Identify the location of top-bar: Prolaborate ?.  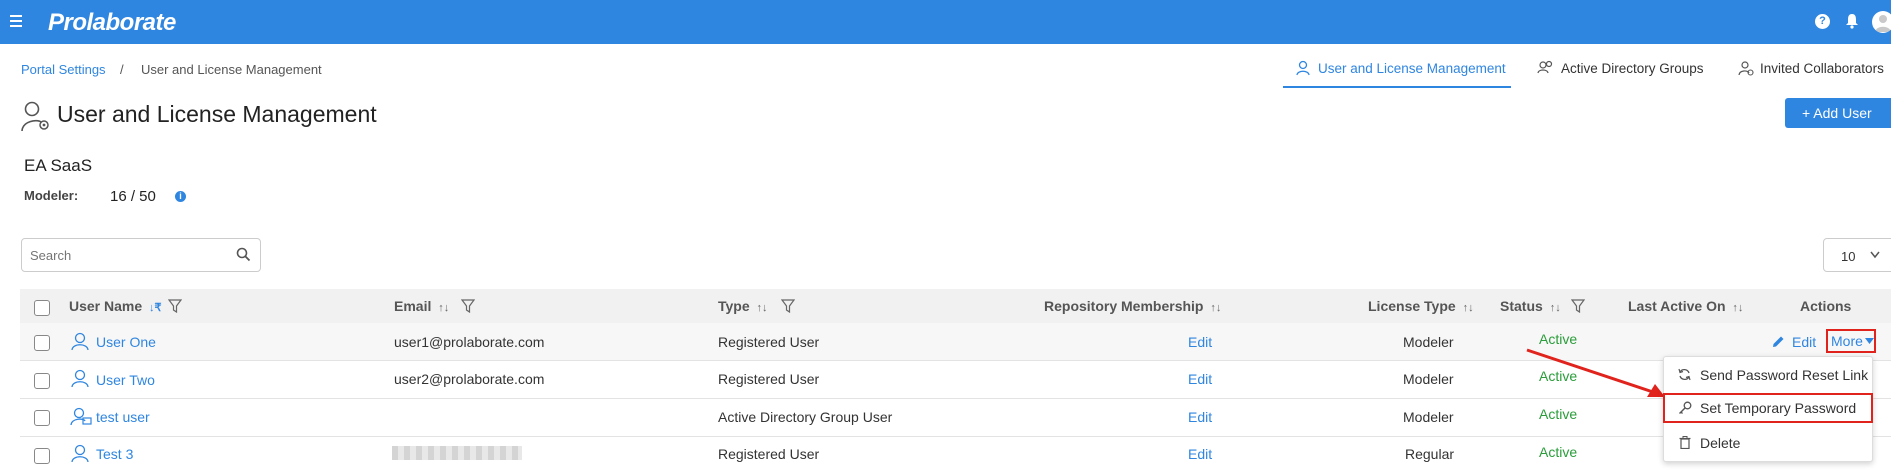
(945, 22).